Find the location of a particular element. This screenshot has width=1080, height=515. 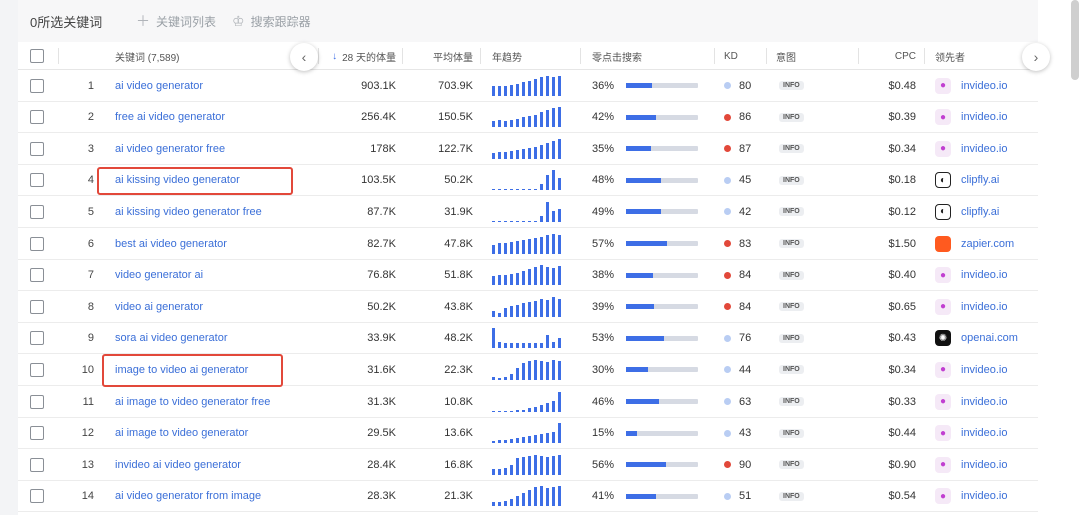

trend-sparkline is located at coordinates (526, 180).